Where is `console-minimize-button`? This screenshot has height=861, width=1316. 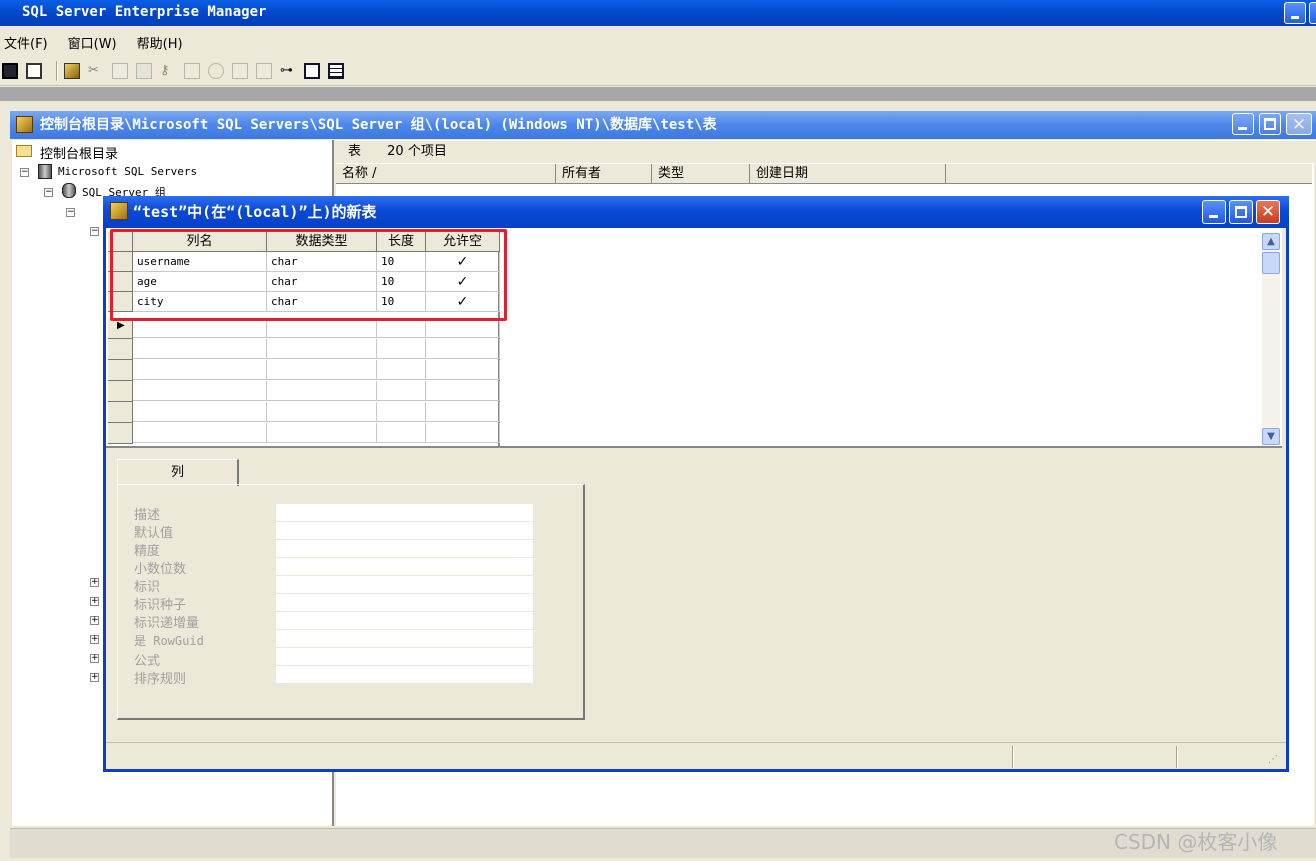 console-minimize-button is located at coordinates (1243, 124).